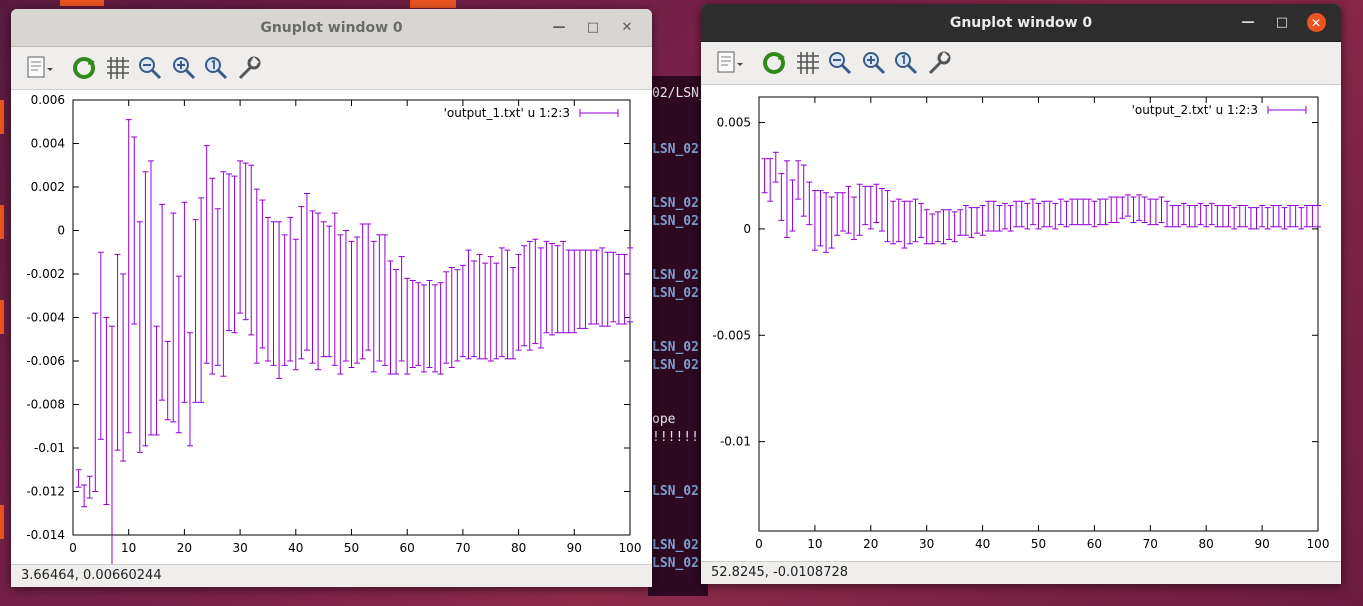 The height and width of the screenshot is (606, 1363). What do you see at coordinates (45, 274) in the screenshot?
I see `y-tick-label: -0.002` at bounding box center [45, 274].